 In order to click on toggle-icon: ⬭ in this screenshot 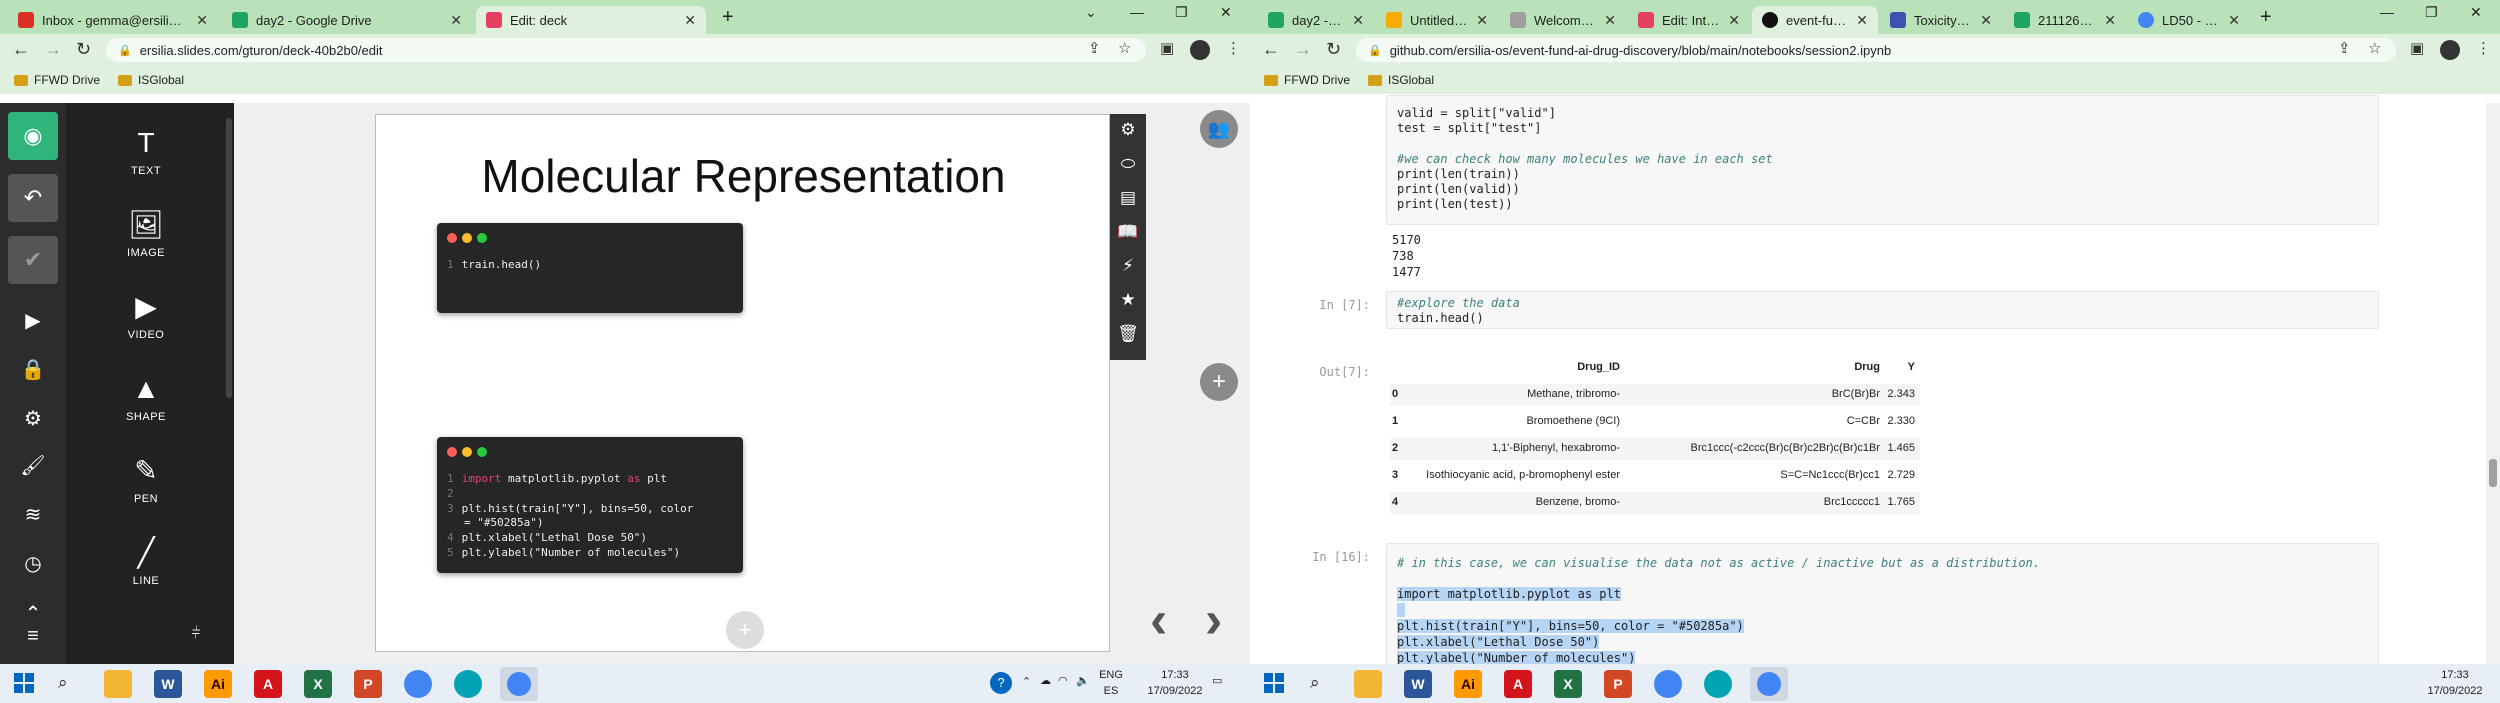, I will do `click(1128, 164)`.